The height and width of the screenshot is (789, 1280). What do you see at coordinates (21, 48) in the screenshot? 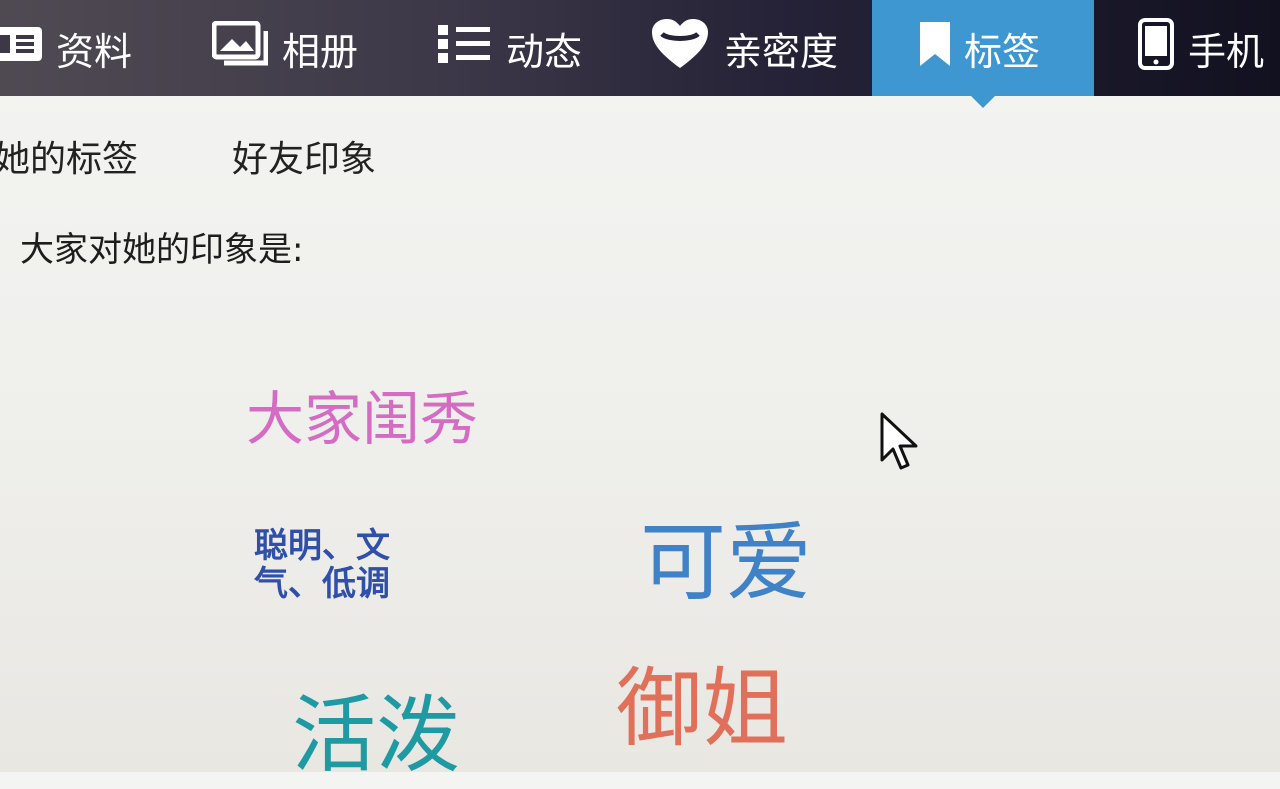
I see `profile-card-icon` at bounding box center [21, 48].